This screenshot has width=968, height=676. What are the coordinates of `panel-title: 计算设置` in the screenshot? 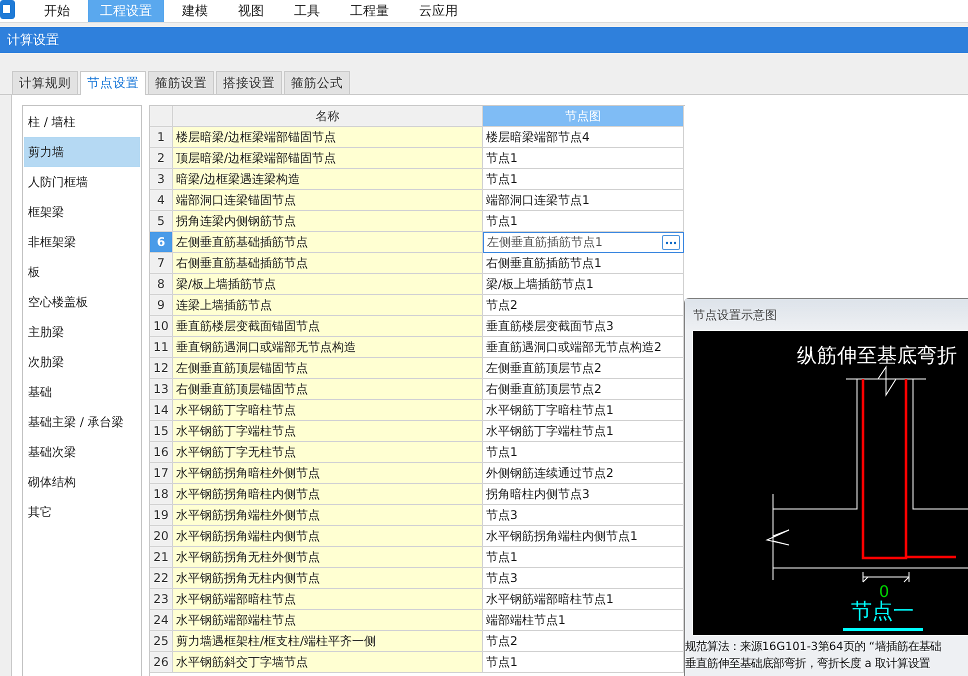 It's located at (33, 40).